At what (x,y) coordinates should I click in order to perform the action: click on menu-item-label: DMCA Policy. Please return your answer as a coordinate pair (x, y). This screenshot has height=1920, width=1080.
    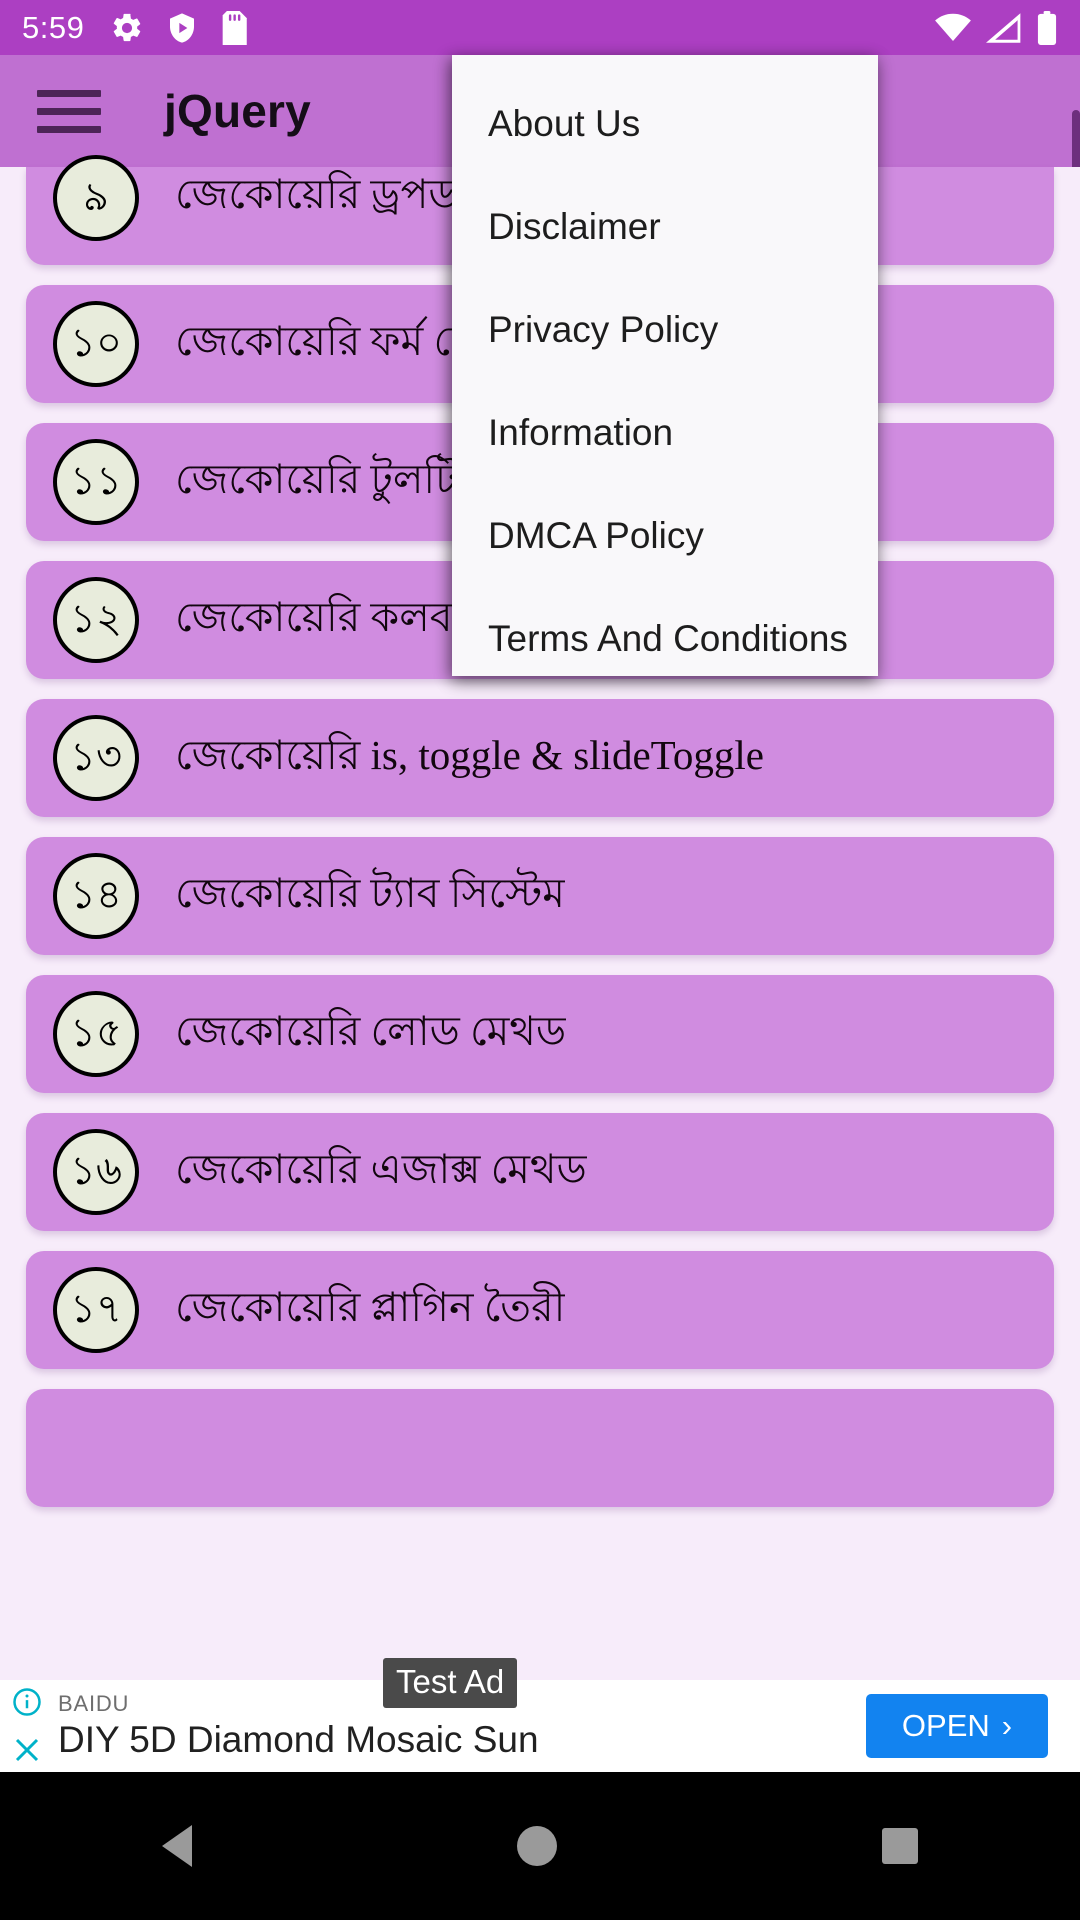
    Looking at the image, I should click on (596, 535).